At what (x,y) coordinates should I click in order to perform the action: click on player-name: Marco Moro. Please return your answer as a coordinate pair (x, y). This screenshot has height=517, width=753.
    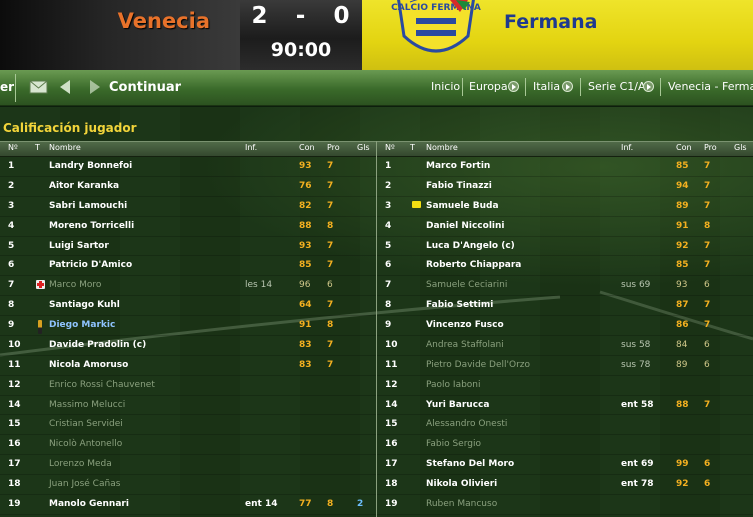
    Looking at the image, I should click on (75, 285).